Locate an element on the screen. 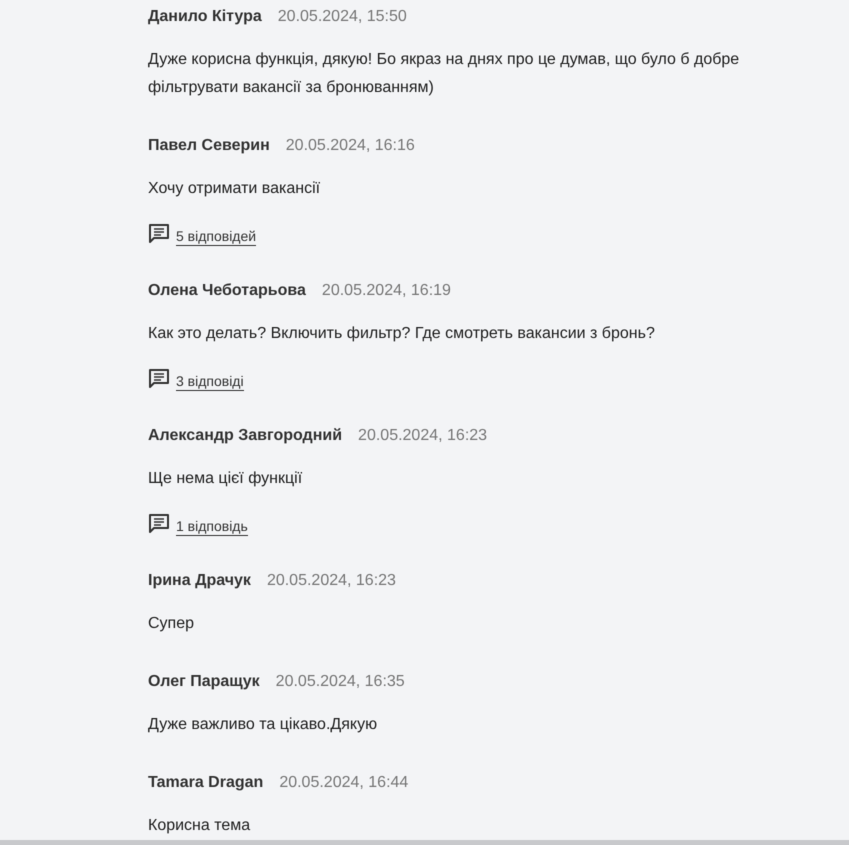 This screenshot has height=845, width=849. comment-text: Супер is located at coordinates (172, 624).